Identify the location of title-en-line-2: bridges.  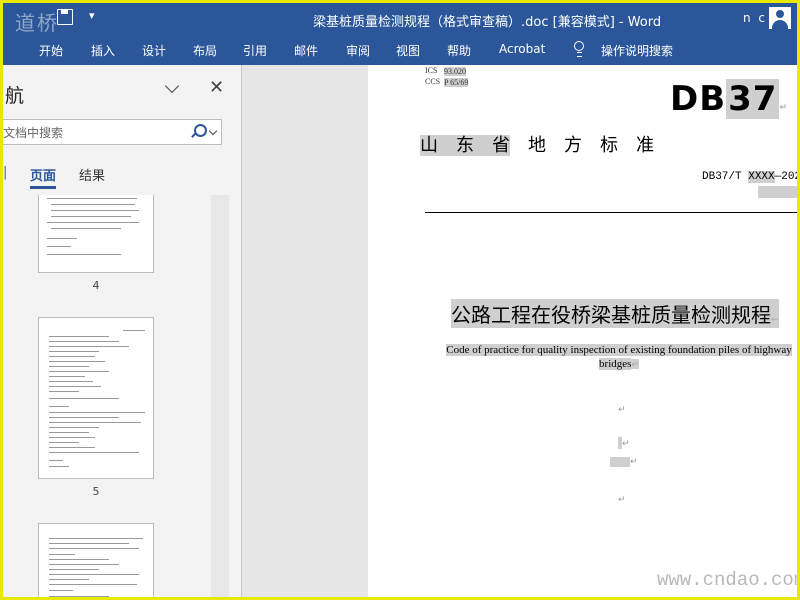
(615, 364).